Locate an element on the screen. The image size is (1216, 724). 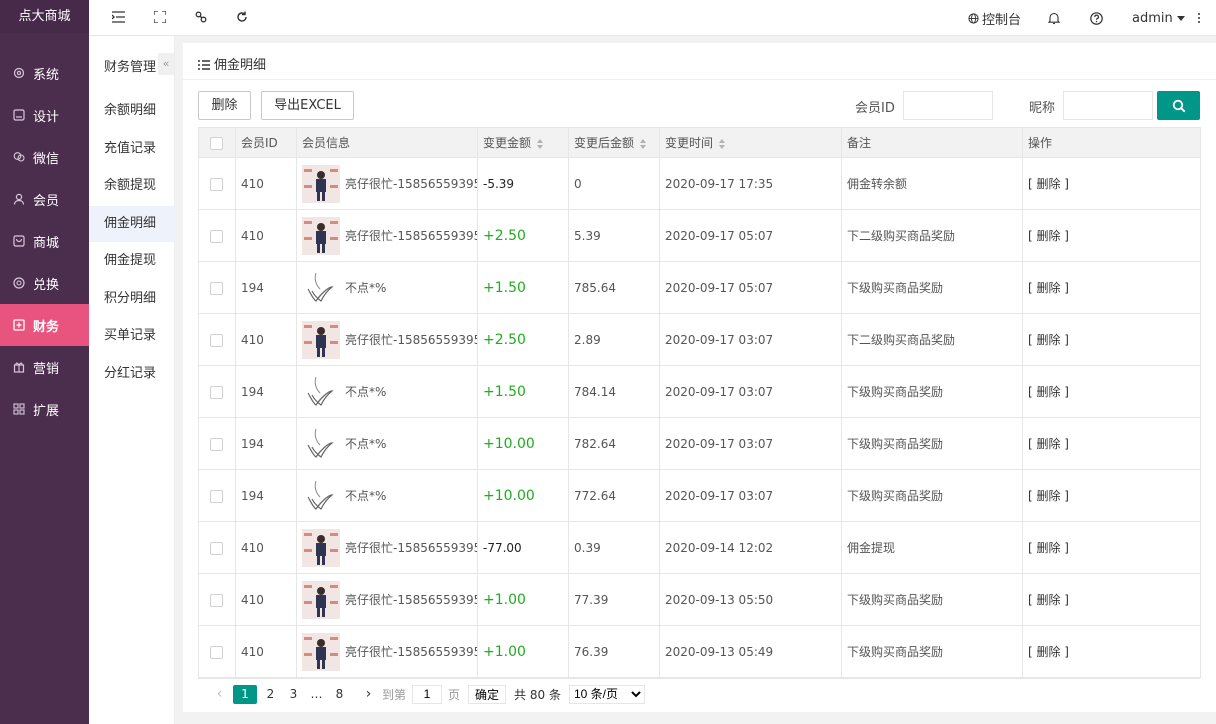
page-3: 3 is located at coordinates (293, 694).